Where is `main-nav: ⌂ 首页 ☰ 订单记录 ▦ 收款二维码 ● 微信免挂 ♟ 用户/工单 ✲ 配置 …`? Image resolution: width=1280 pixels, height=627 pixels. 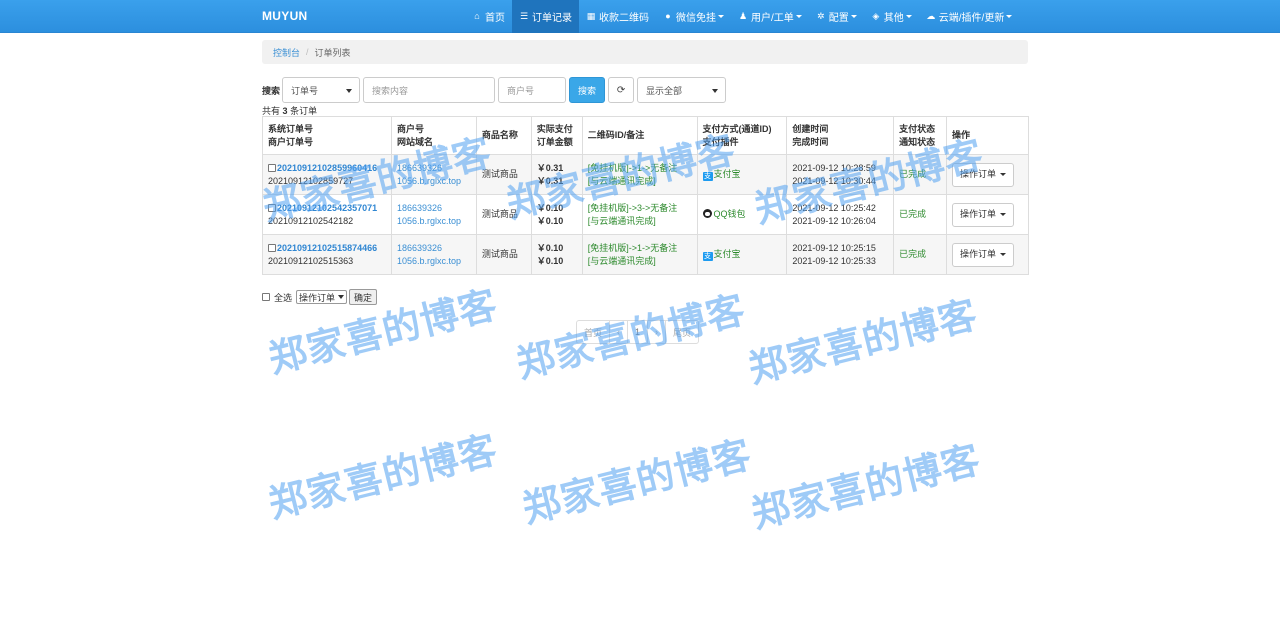
main-nav: ⌂ 首页 ☰ 订单记录 ▦ 收款二维码 ● 微信免挂 ♟ 用户/工单 ✲ 配置 … is located at coordinates (742, 16).